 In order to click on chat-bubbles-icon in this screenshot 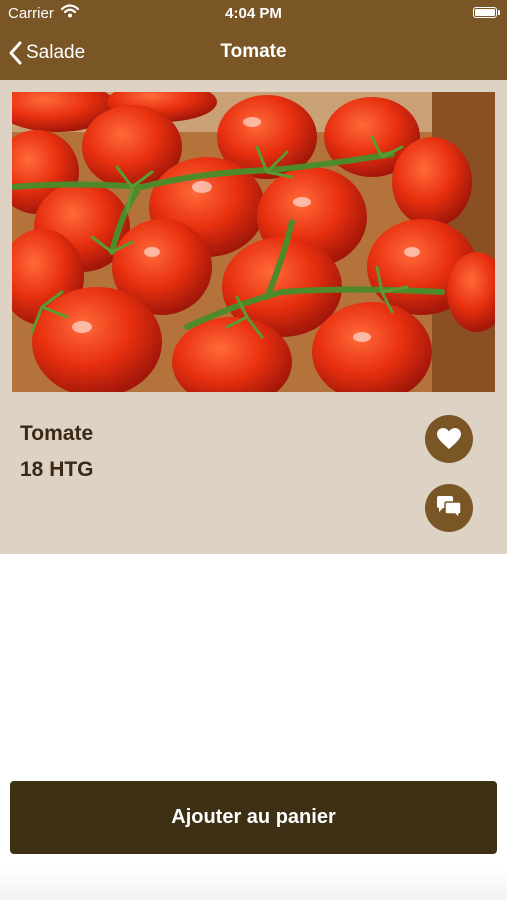, I will do `click(449, 508)`.